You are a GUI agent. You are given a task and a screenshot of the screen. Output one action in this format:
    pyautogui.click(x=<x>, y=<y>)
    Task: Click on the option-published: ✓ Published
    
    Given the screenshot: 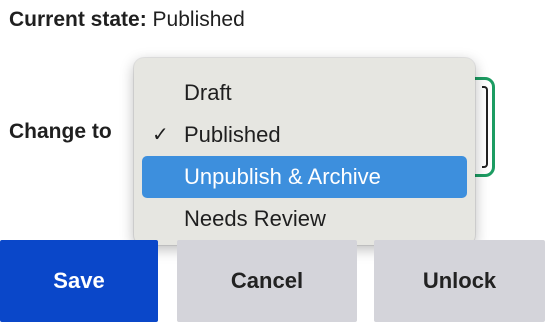 What is the action you would take?
    pyautogui.click(x=304, y=135)
    